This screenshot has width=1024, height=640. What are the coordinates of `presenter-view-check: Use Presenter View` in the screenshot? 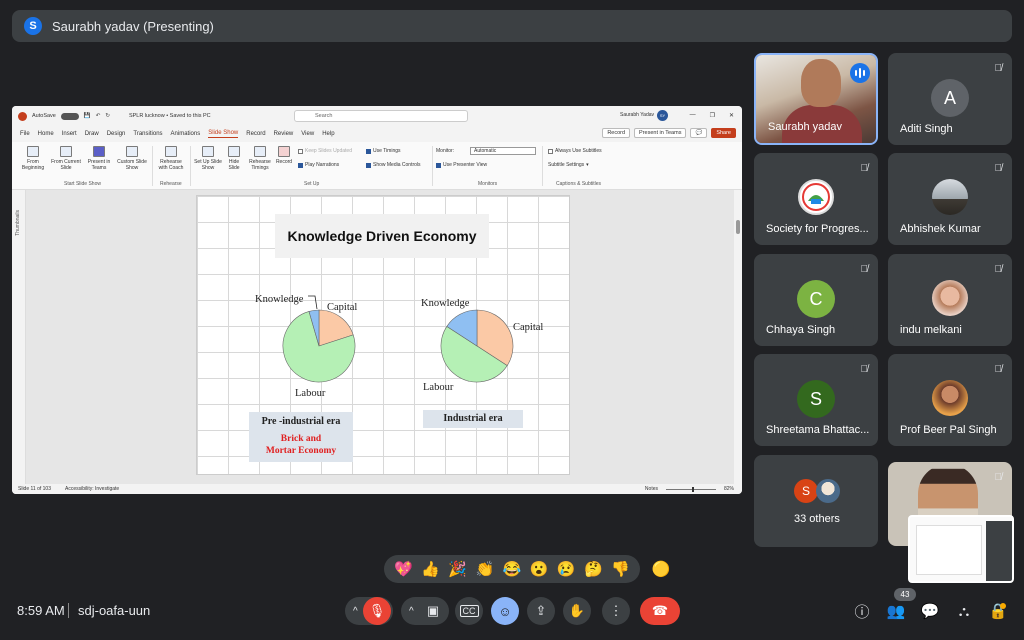 It's located at (461, 165).